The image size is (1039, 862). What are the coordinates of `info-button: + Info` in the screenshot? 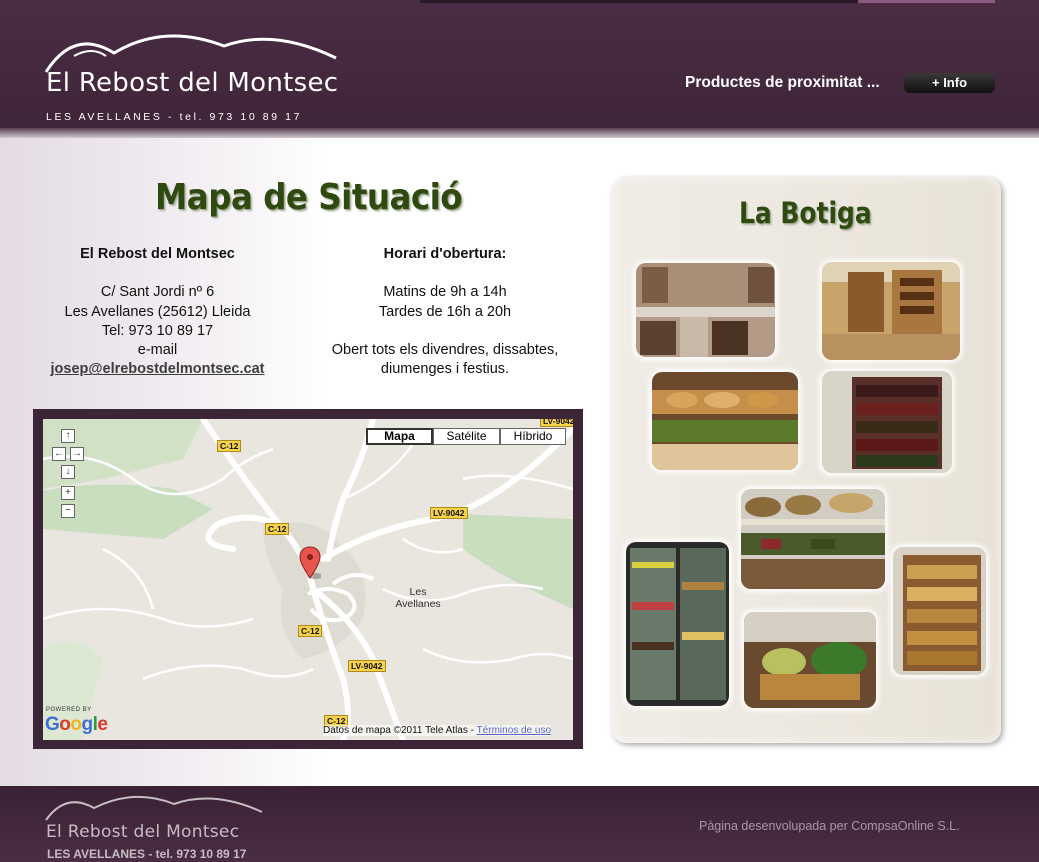 It's located at (949, 83).